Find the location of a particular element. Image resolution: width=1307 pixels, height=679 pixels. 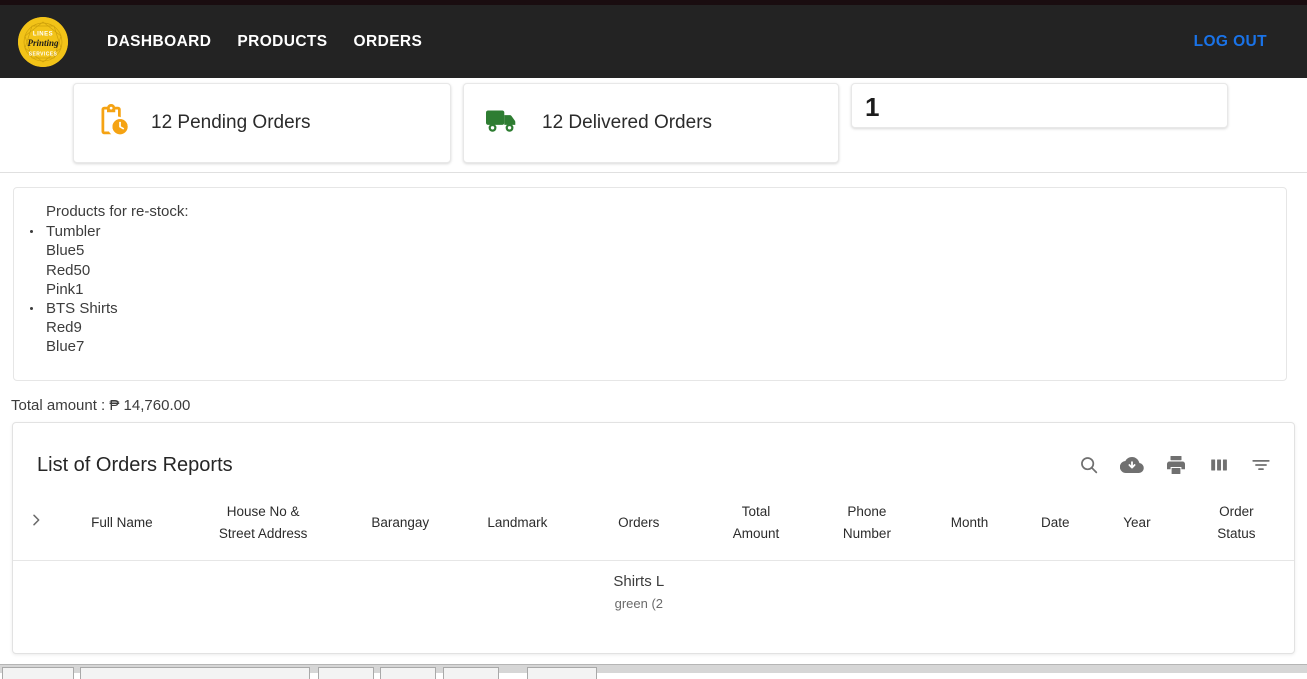

os-taskbar is located at coordinates (653, 668).